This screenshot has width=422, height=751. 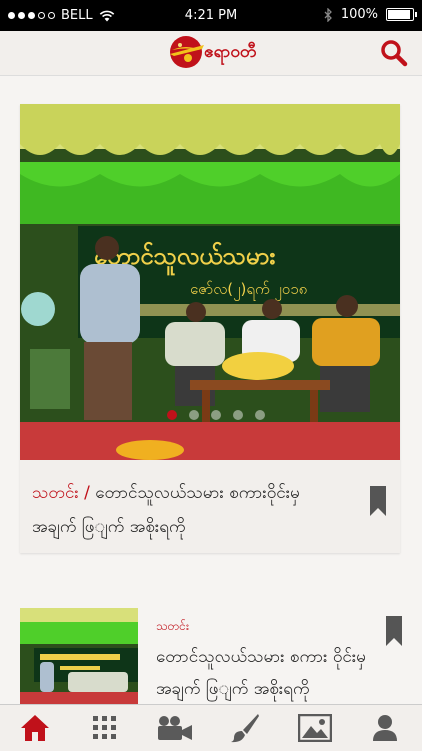 I want to click on tab-video, so click(x=175, y=728).